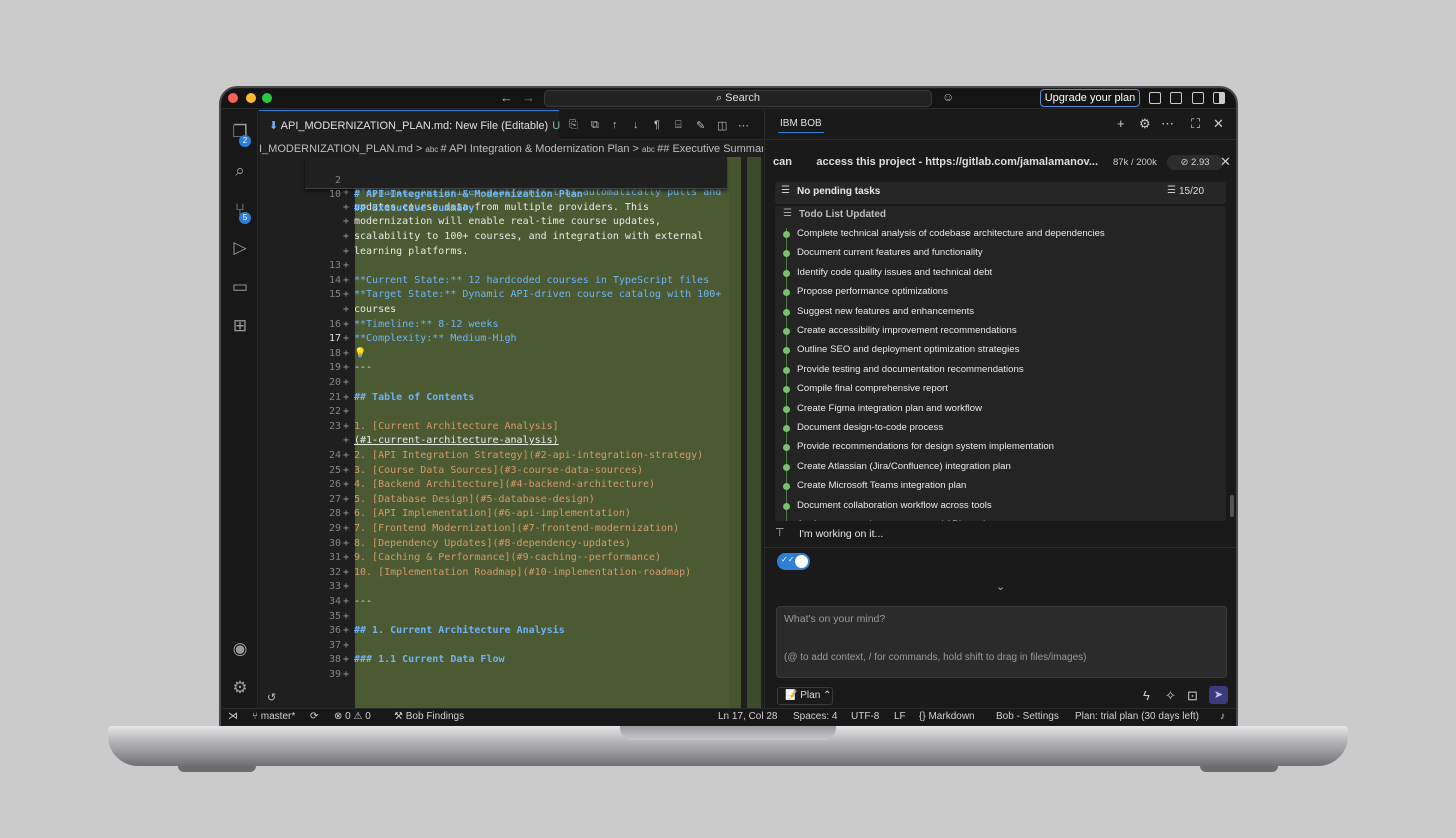 The image size is (1456, 838). I want to click on toggle-panel-icon, so click(1198, 98).